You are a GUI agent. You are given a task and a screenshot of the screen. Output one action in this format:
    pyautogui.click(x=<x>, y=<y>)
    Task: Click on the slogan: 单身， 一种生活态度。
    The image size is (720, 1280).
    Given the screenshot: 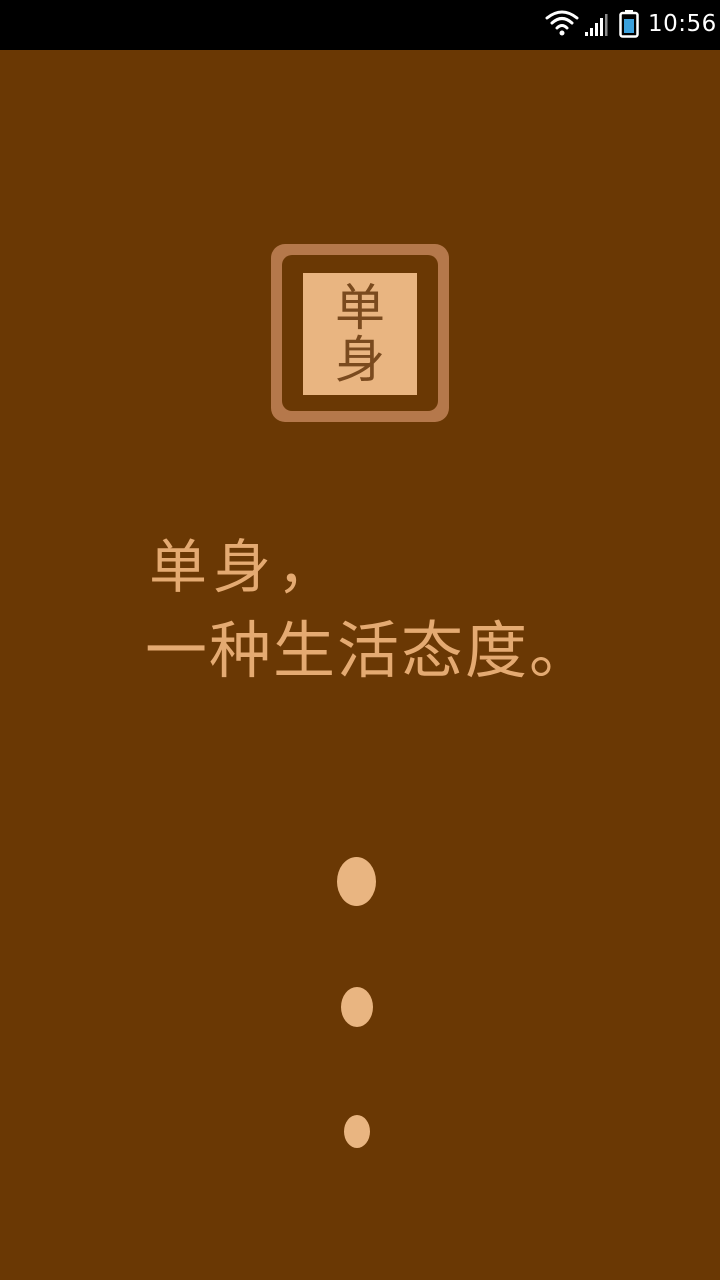 What is the action you would take?
    pyautogui.click(x=369, y=610)
    